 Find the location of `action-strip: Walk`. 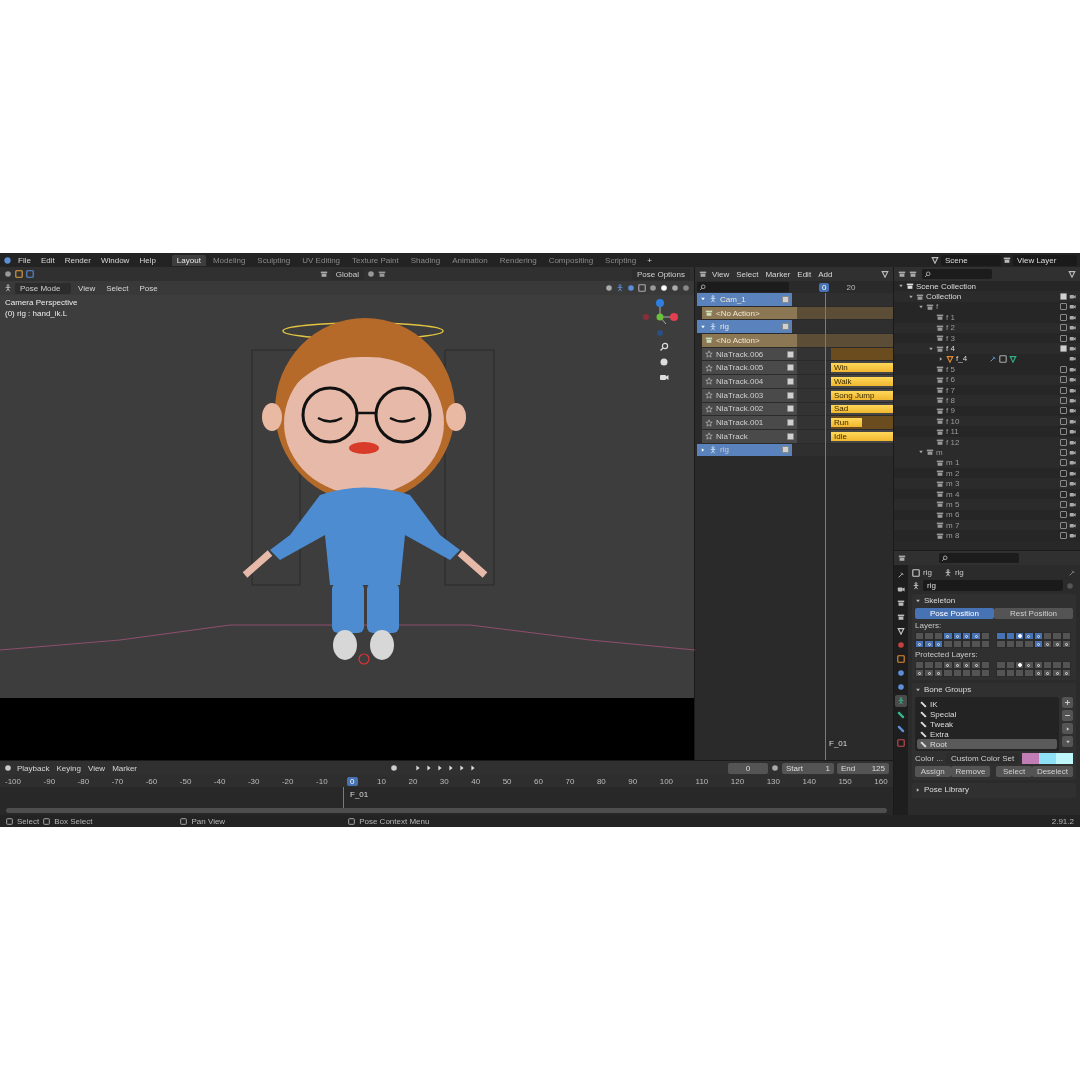

action-strip: Walk is located at coordinates (862, 381).